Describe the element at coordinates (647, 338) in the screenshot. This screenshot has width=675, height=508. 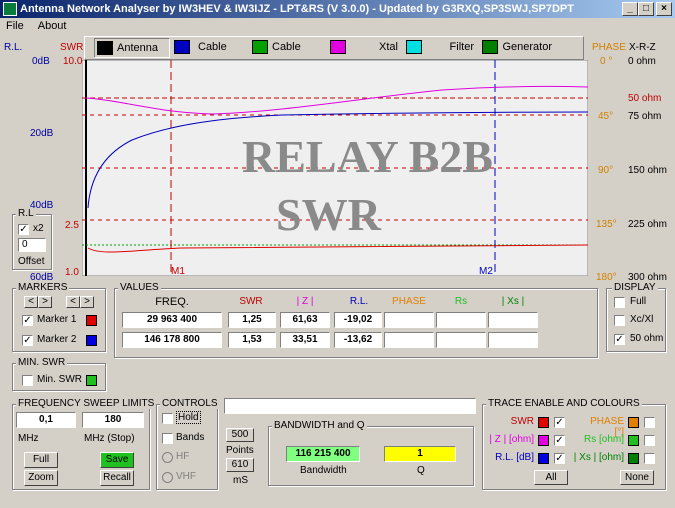
I see `ohm50-label: 50 ohm` at that location.